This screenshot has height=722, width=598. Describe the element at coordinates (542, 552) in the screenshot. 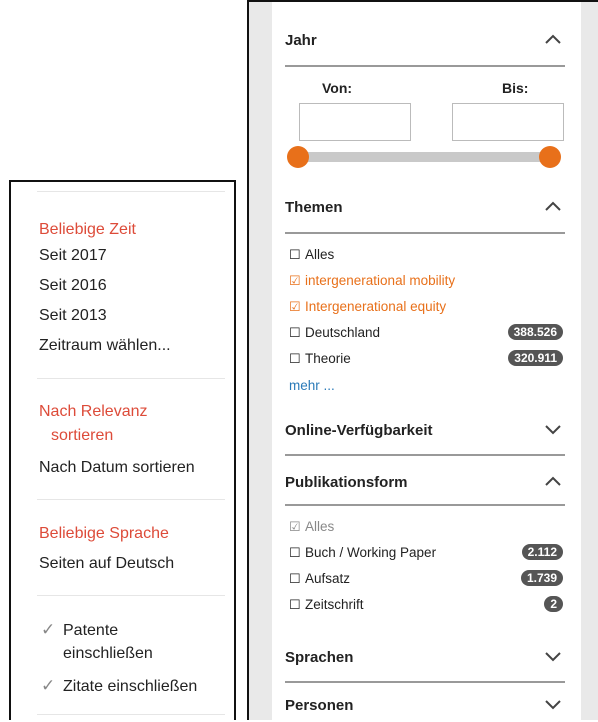

I see `count-badge: 2.112` at that location.